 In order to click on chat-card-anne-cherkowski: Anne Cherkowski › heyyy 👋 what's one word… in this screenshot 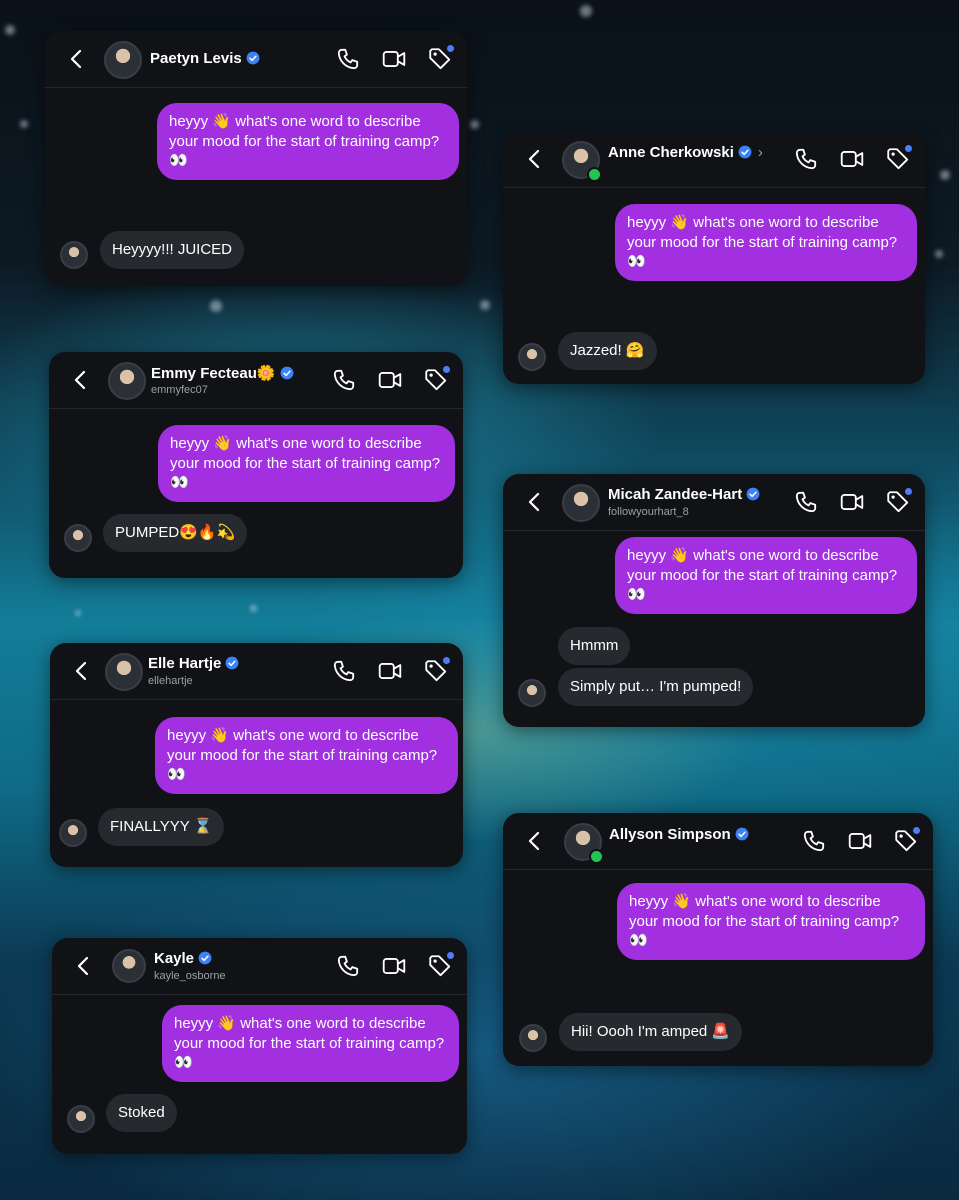, I will do `click(714, 257)`.